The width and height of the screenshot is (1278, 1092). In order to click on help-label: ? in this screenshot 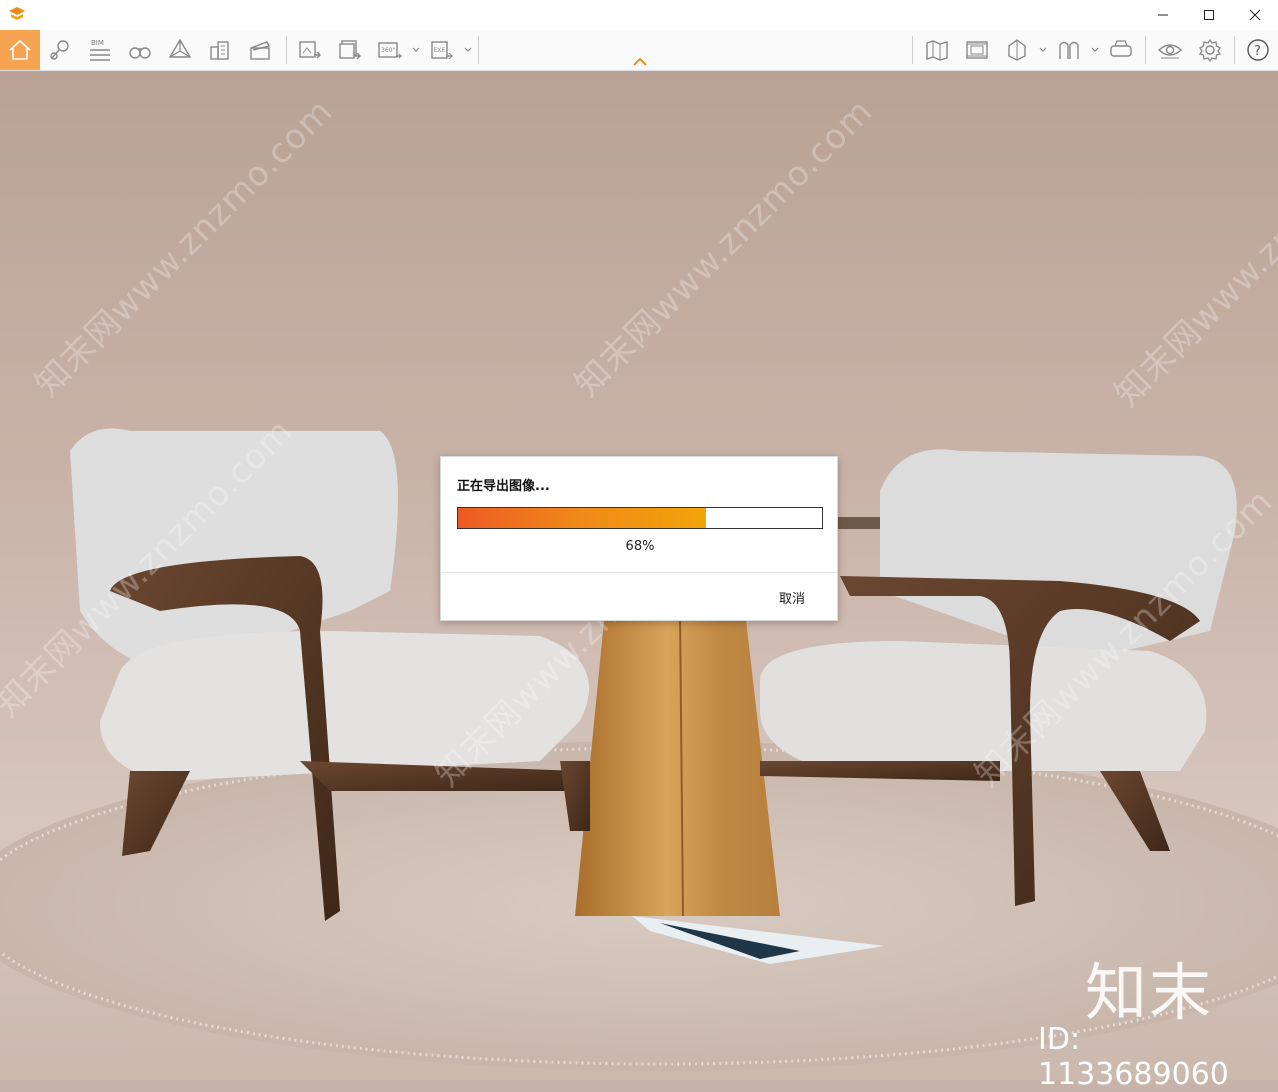, I will do `click(1257, 51)`.